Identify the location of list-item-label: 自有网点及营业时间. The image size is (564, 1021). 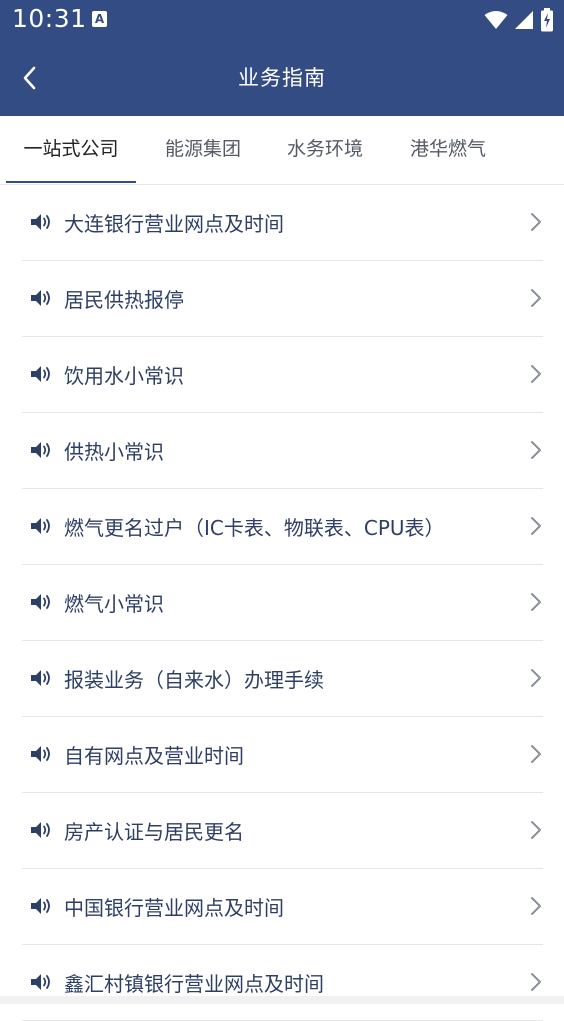
(154, 756).